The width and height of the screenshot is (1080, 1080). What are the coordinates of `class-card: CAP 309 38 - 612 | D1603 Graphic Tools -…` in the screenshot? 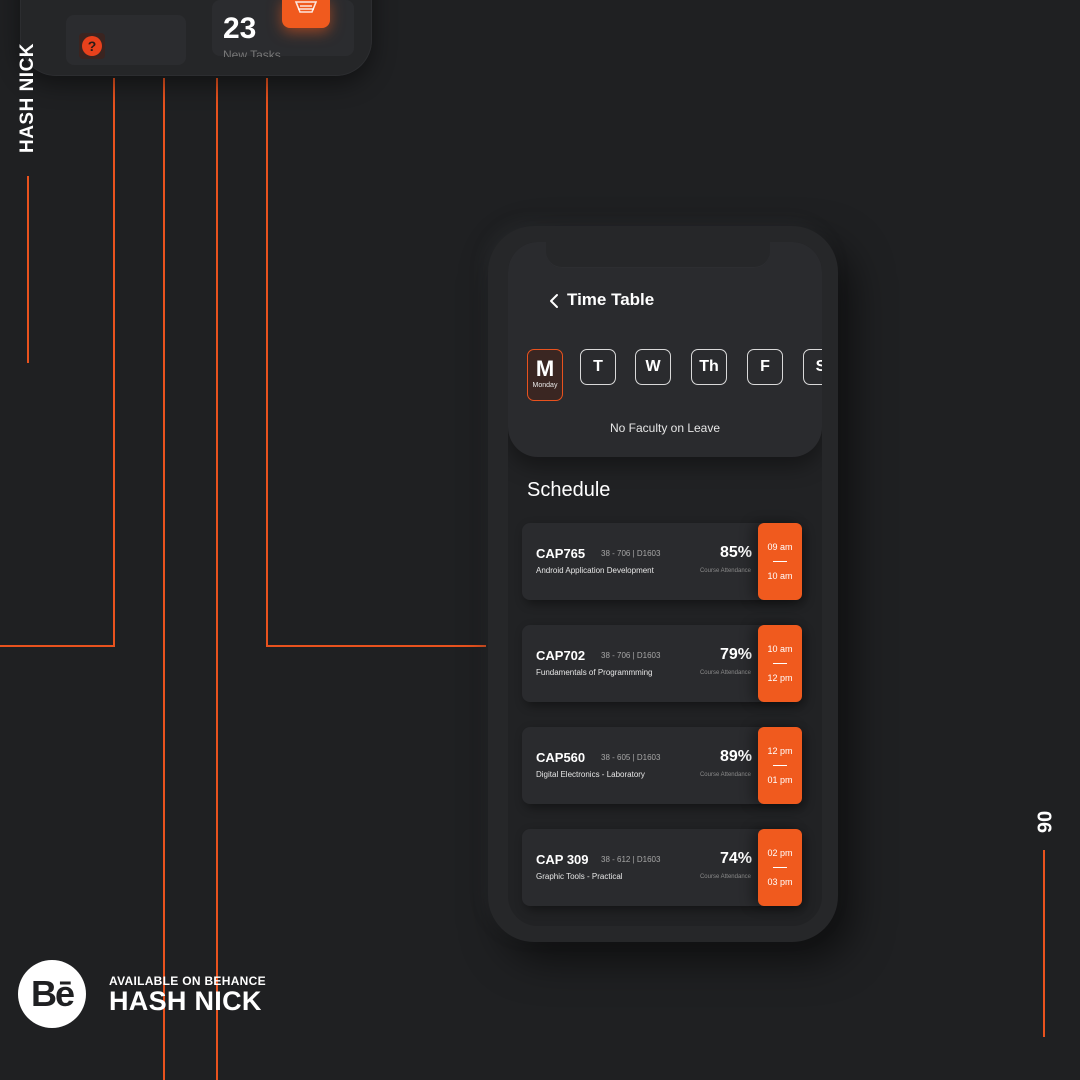 It's located at (662, 867).